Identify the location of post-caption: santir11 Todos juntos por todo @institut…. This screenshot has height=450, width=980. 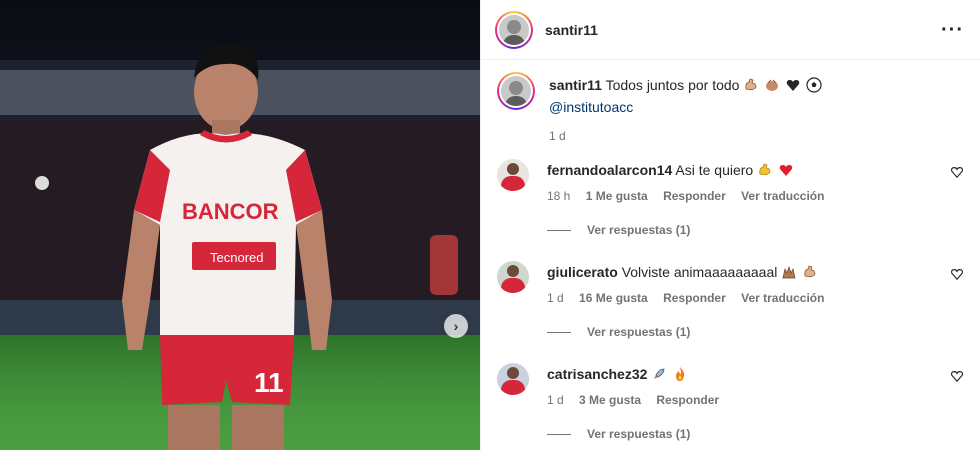
(730, 107).